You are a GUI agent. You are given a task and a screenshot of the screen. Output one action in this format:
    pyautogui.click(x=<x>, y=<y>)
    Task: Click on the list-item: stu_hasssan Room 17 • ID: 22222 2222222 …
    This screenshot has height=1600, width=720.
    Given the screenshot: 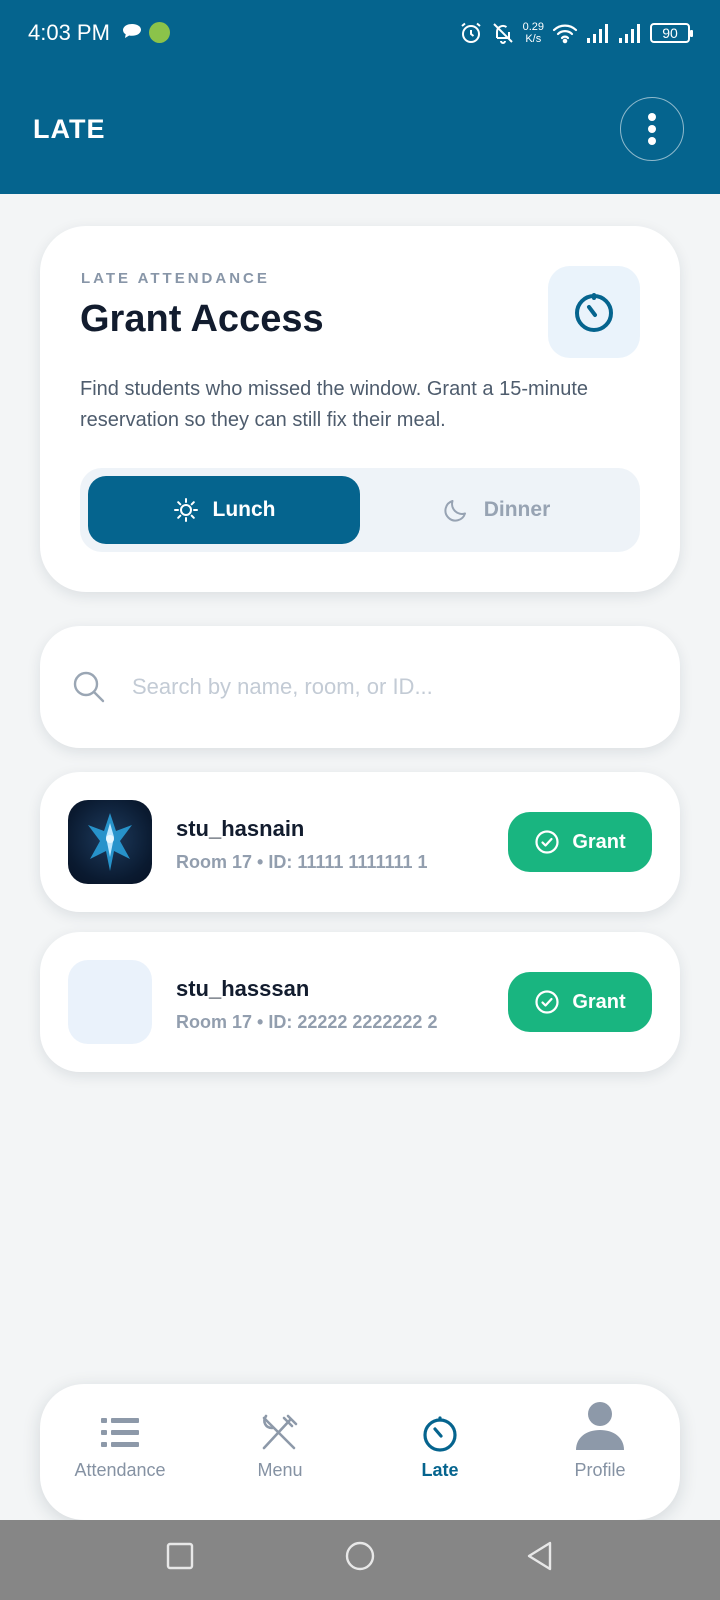 What is the action you would take?
    pyautogui.click(x=360, y=1002)
    